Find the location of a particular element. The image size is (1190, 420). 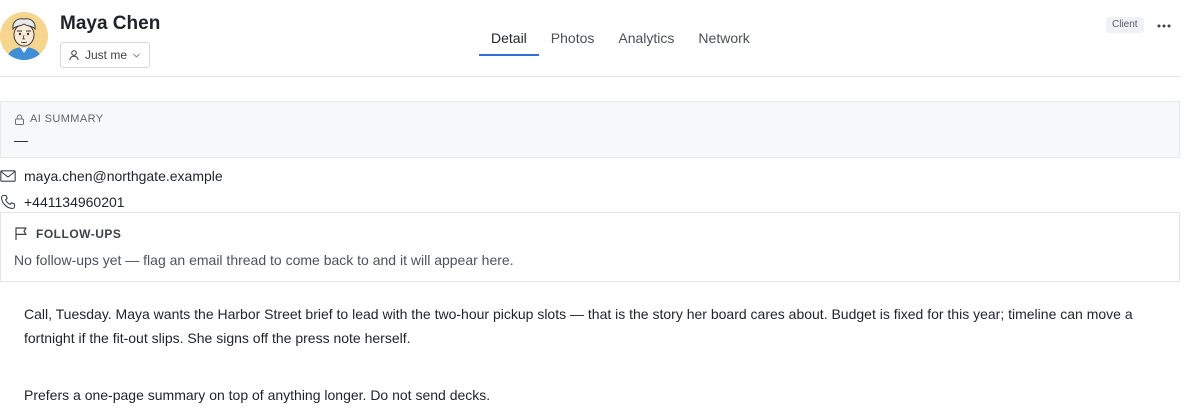

ai-summary-label: AI SUMMARY is located at coordinates (67, 119).